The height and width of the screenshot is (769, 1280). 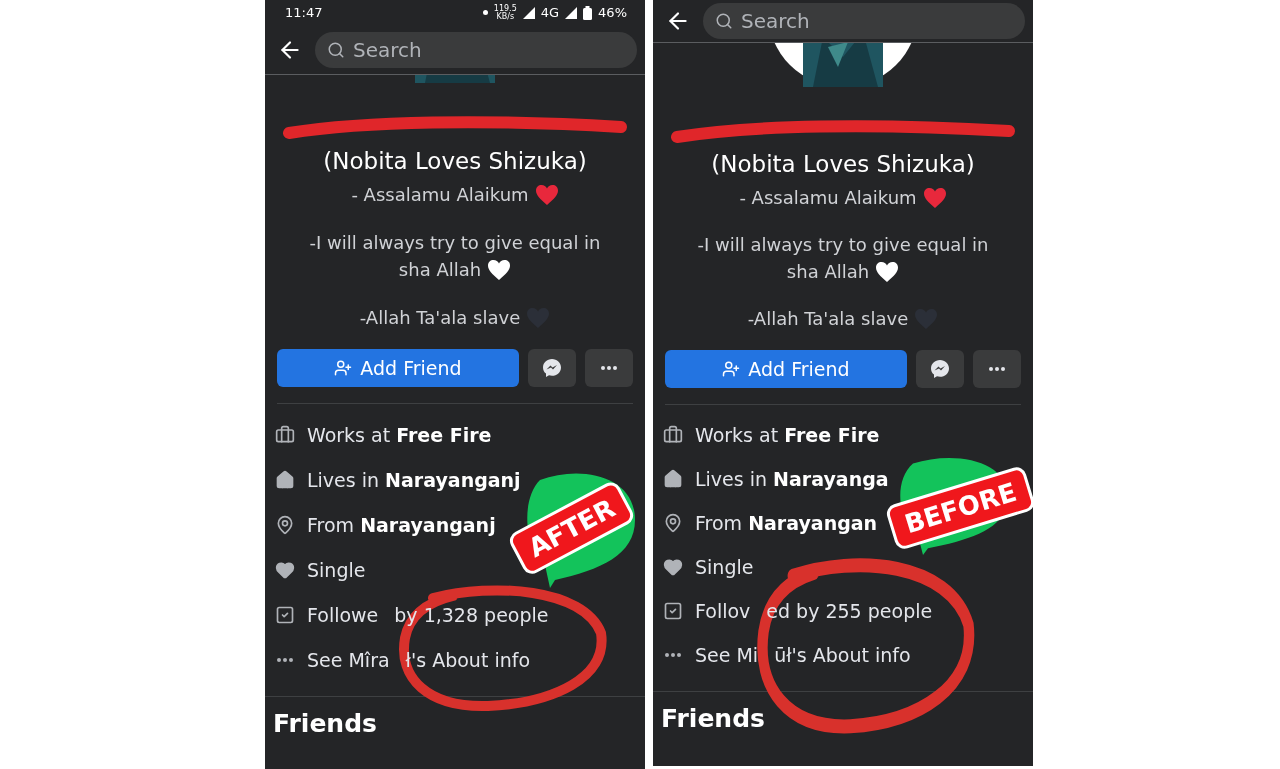 What do you see at coordinates (550, 12) in the screenshot?
I see `network-type: 4G` at bounding box center [550, 12].